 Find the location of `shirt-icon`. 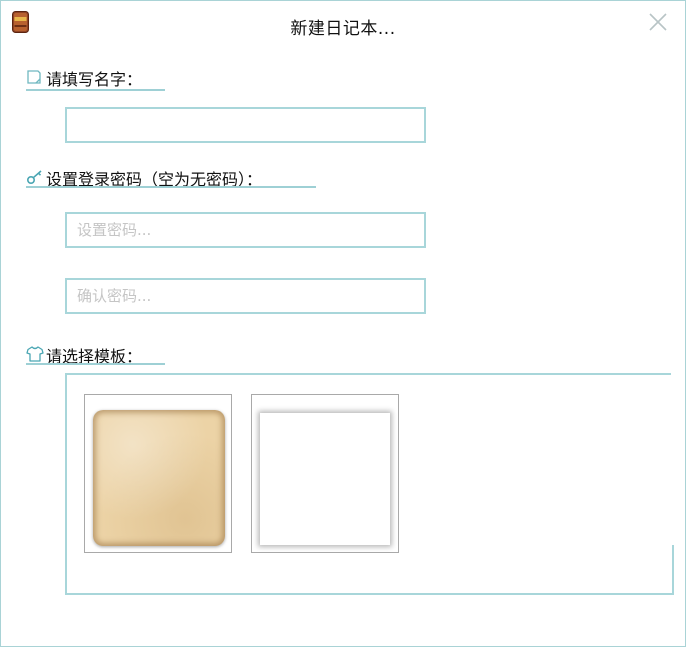

shirt-icon is located at coordinates (35, 355).